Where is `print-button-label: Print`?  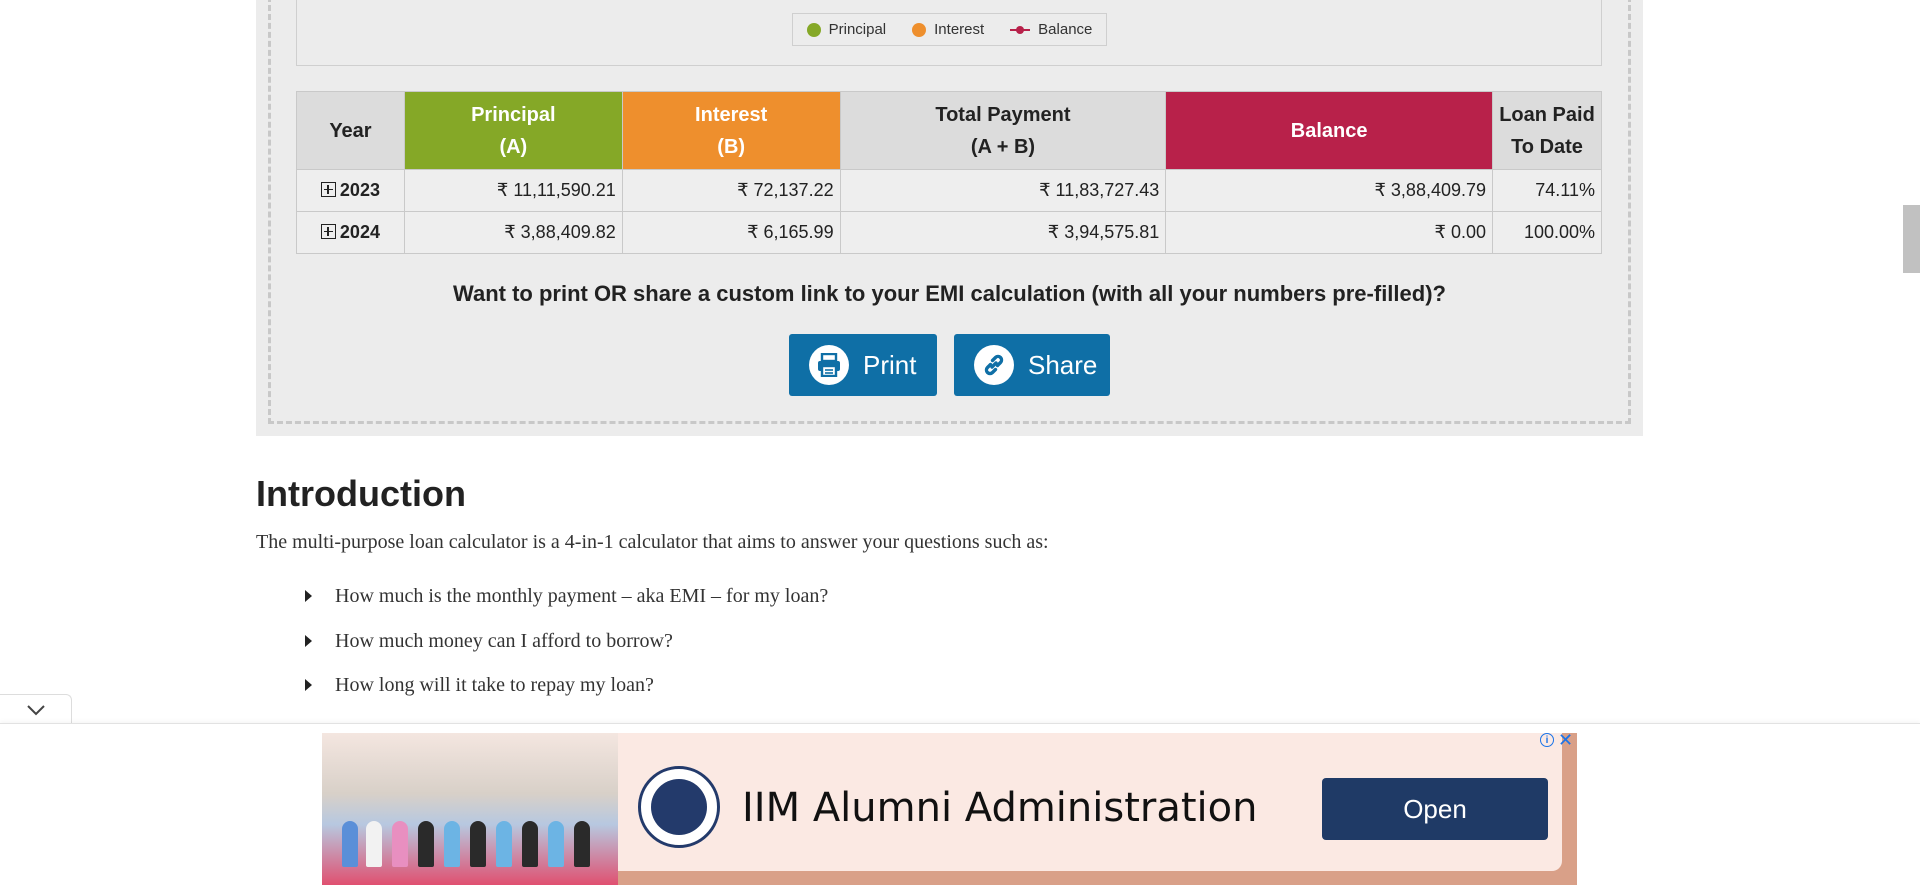 print-button-label: Print is located at coordinates (890, 364).